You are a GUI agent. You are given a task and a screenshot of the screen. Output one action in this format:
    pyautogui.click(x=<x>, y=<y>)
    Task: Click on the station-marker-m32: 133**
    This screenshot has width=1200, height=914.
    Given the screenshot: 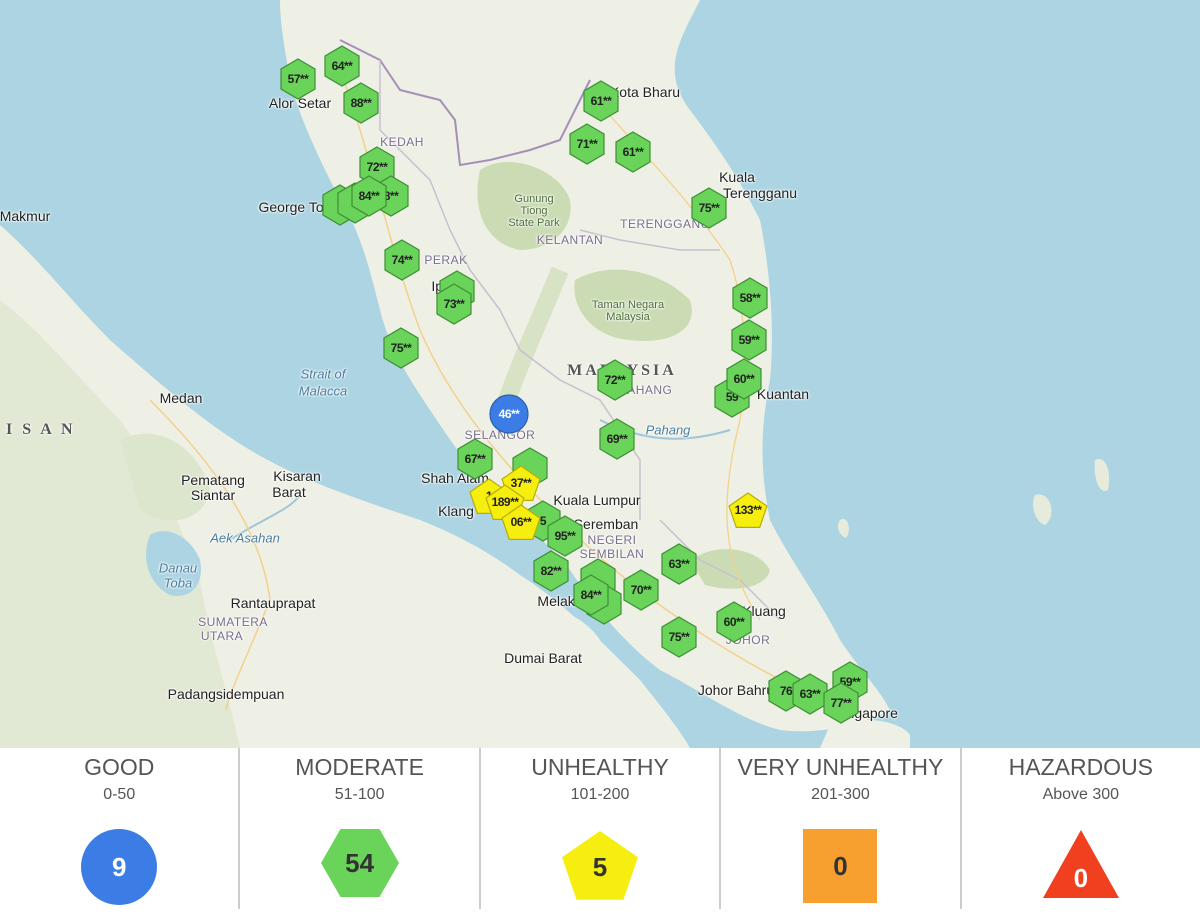 What is the action you would take?
    pyautogui.click(x=748, y=510)
    